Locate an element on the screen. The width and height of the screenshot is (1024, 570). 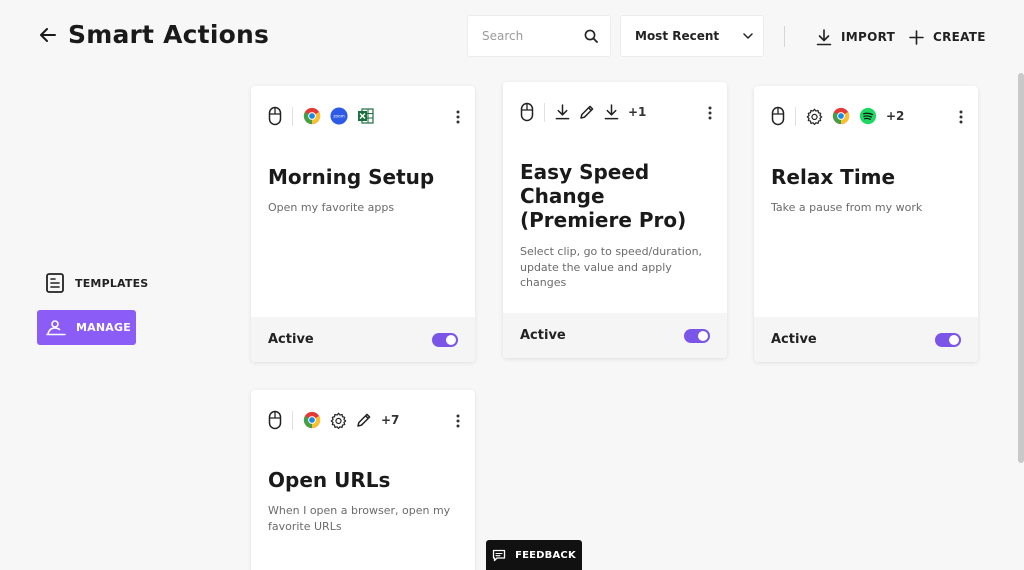
excel-icon is located at coordinates (365, 116).